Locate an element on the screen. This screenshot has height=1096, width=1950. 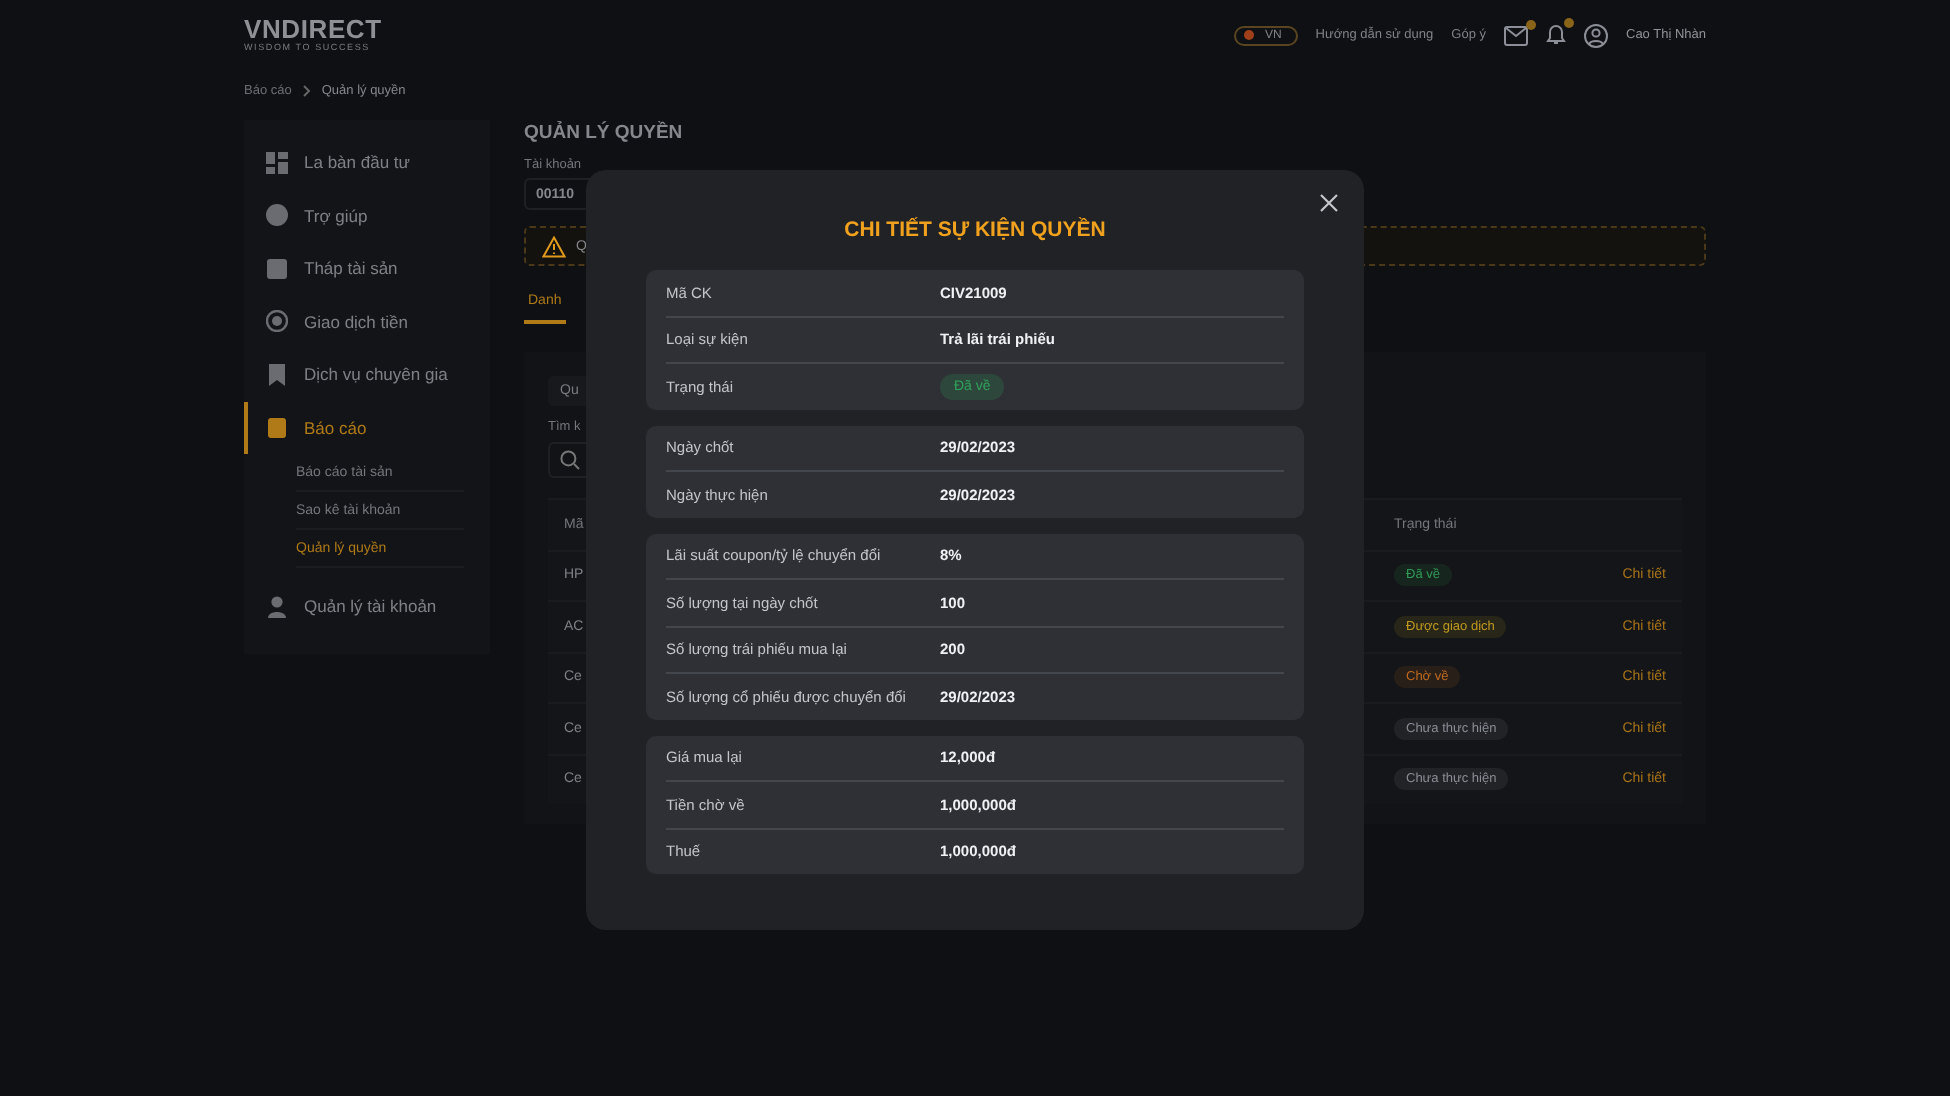
sidebar-item: Dịch vụ chuyên gia is located at coordinates (367, 374).